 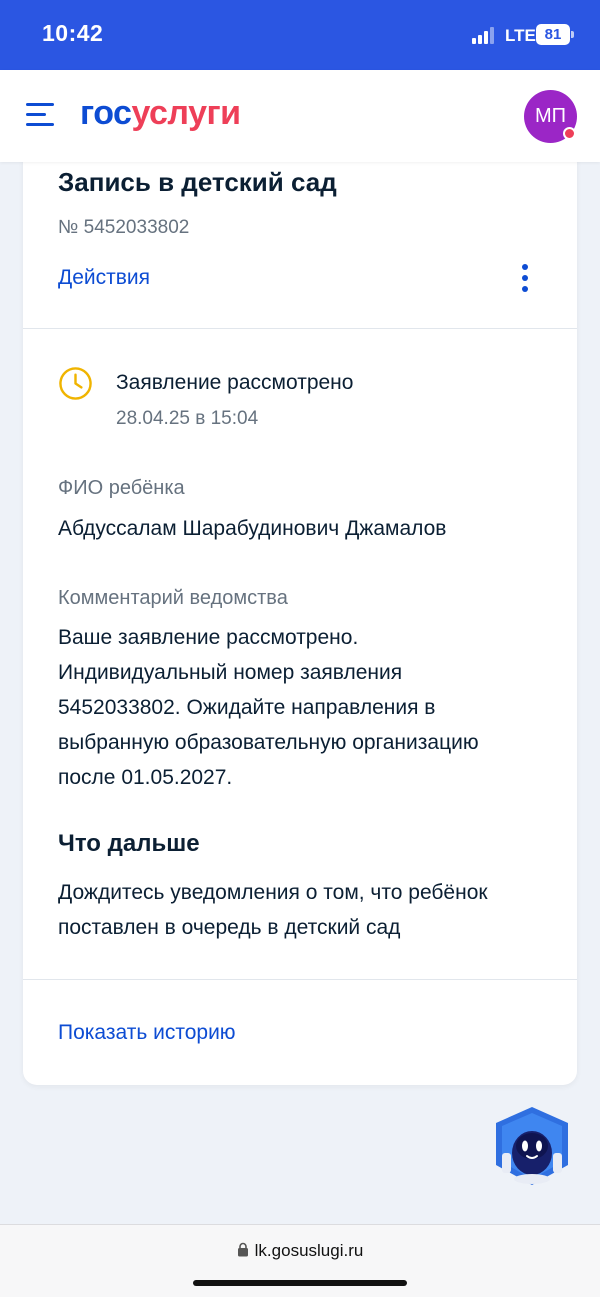 I want to click on comment-line: Ваше заявление рассмотрено., so click(x=208, y=637).